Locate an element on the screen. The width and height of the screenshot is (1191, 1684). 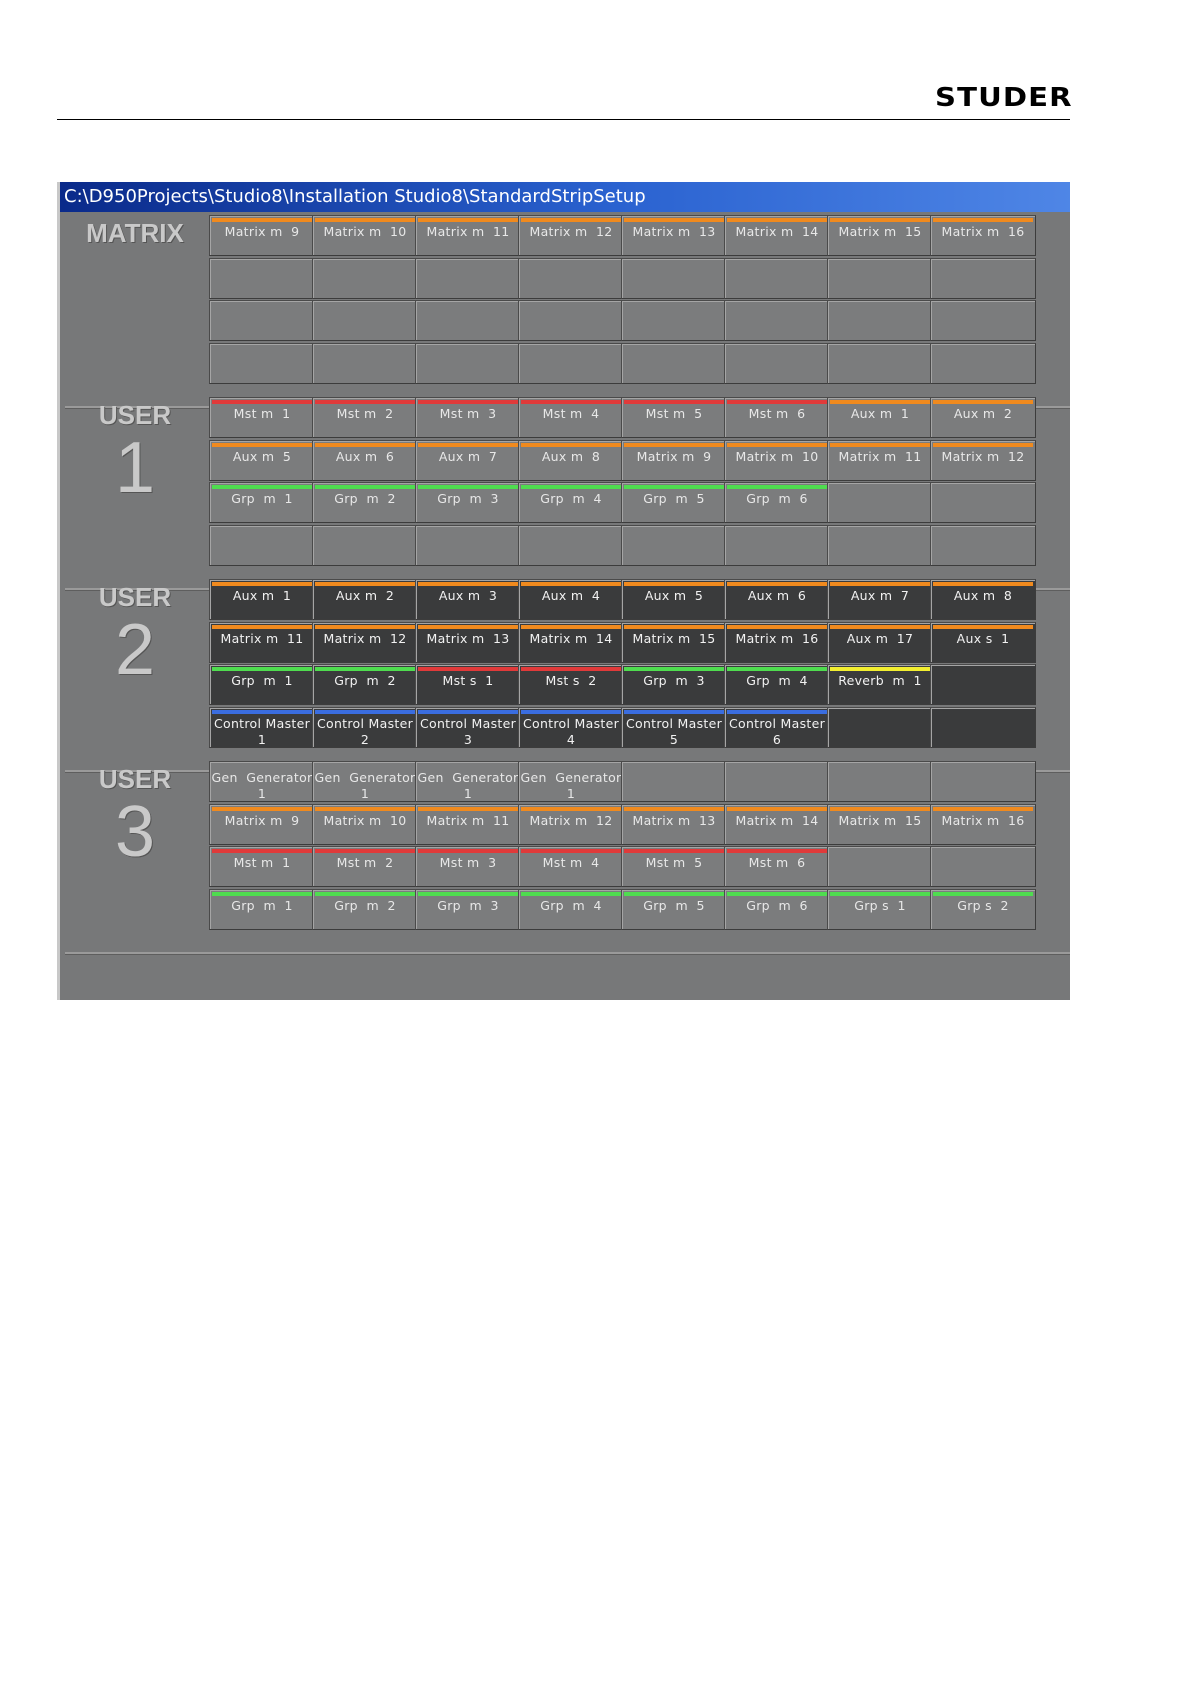
strip-button: Grp s 2 is located at coordinates (983, 909).